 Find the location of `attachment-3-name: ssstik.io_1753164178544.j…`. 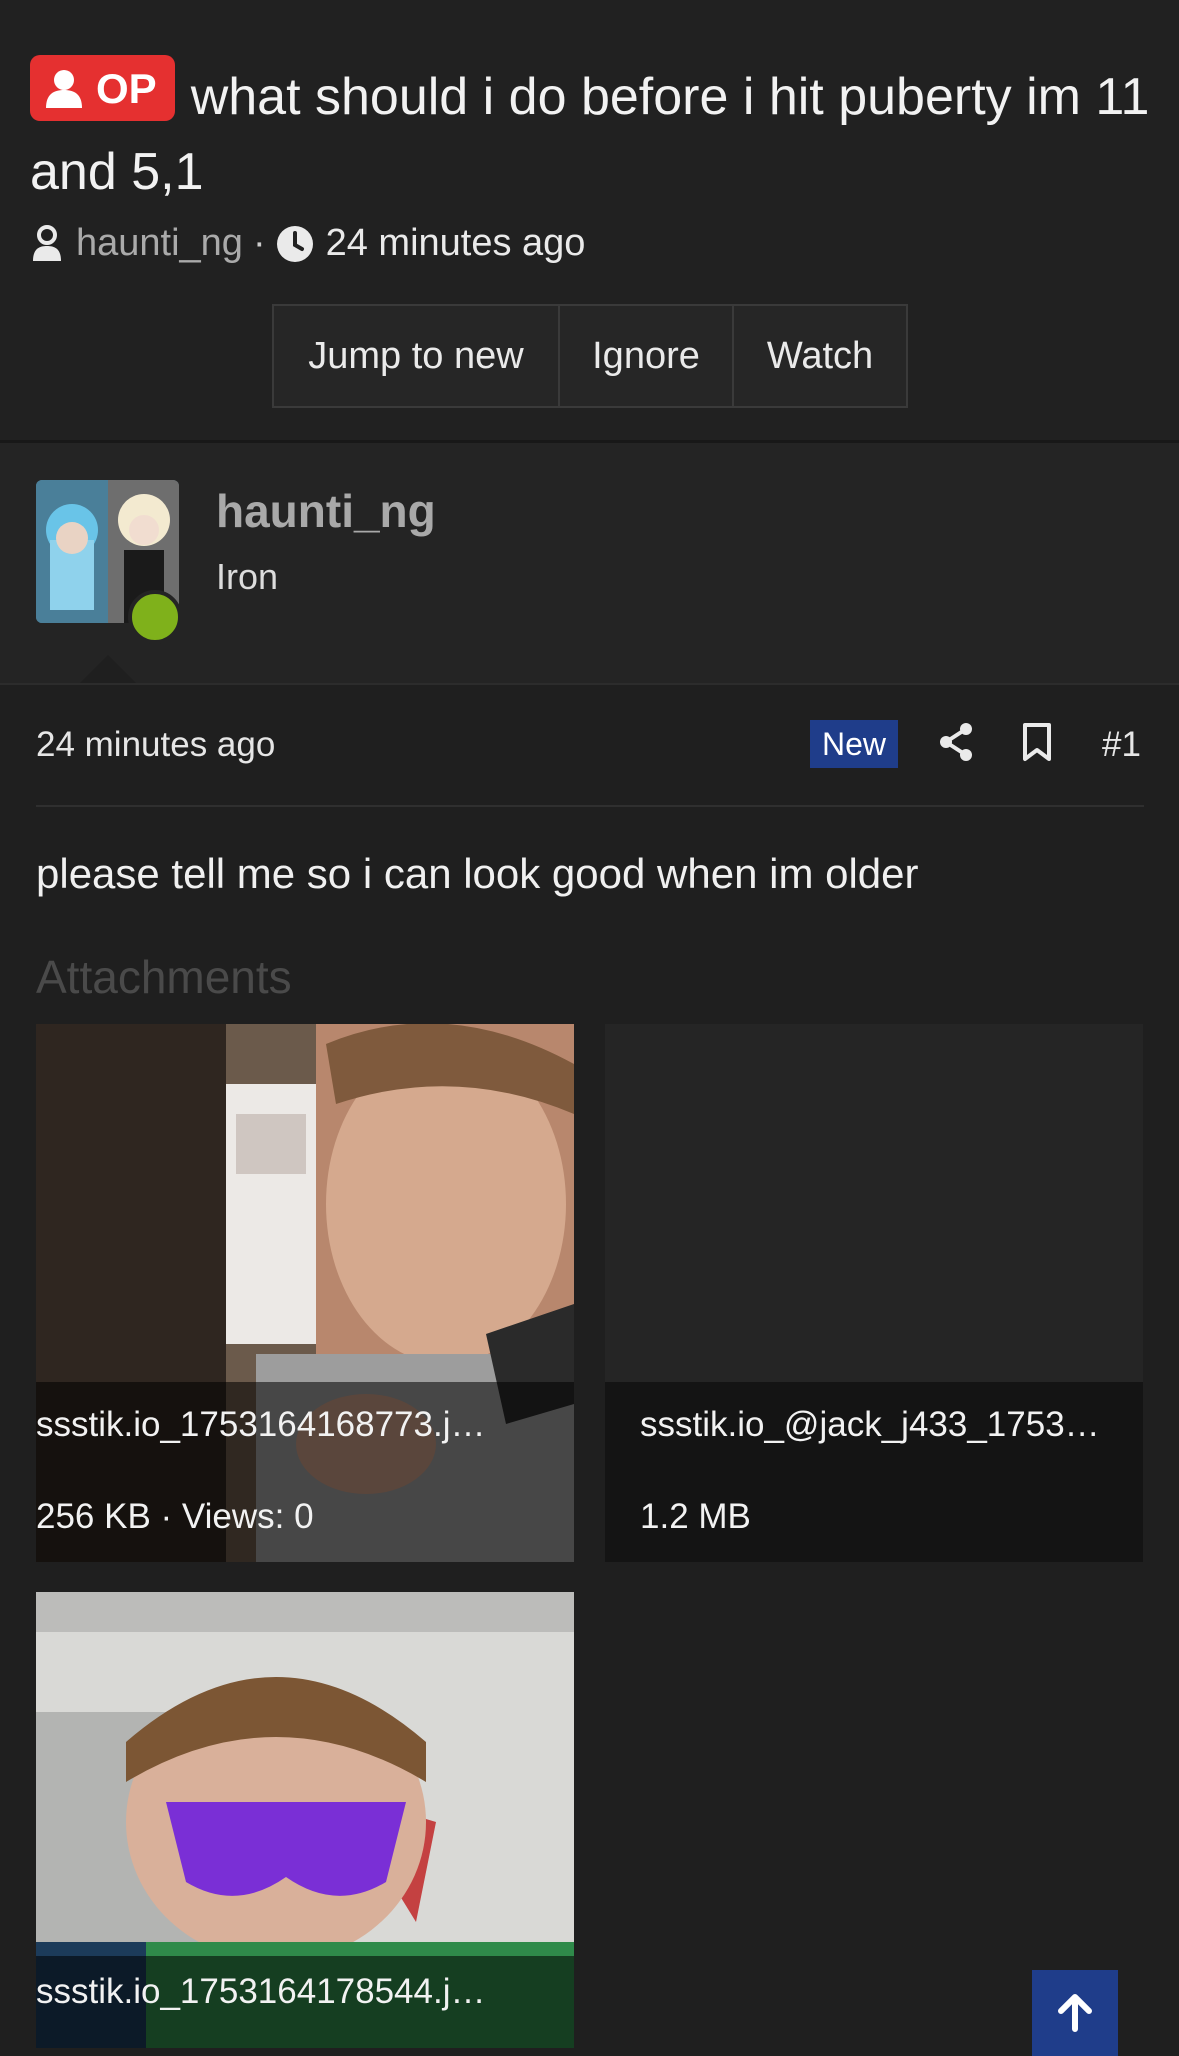

attachment-3-name: ssstik.io_1753164178544.j… is located at coordinates (260, 1992).